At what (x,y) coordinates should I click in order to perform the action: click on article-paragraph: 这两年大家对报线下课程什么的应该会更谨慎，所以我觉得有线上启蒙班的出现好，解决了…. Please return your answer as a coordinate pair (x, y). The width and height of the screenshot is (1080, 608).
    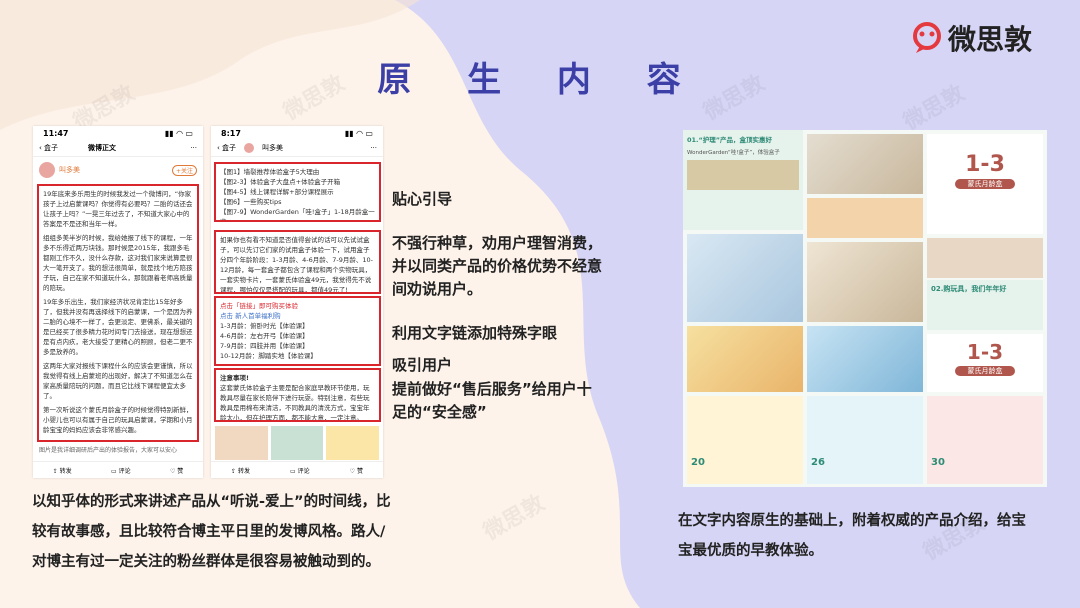
    Looking at the image, I should click on (118, 381).